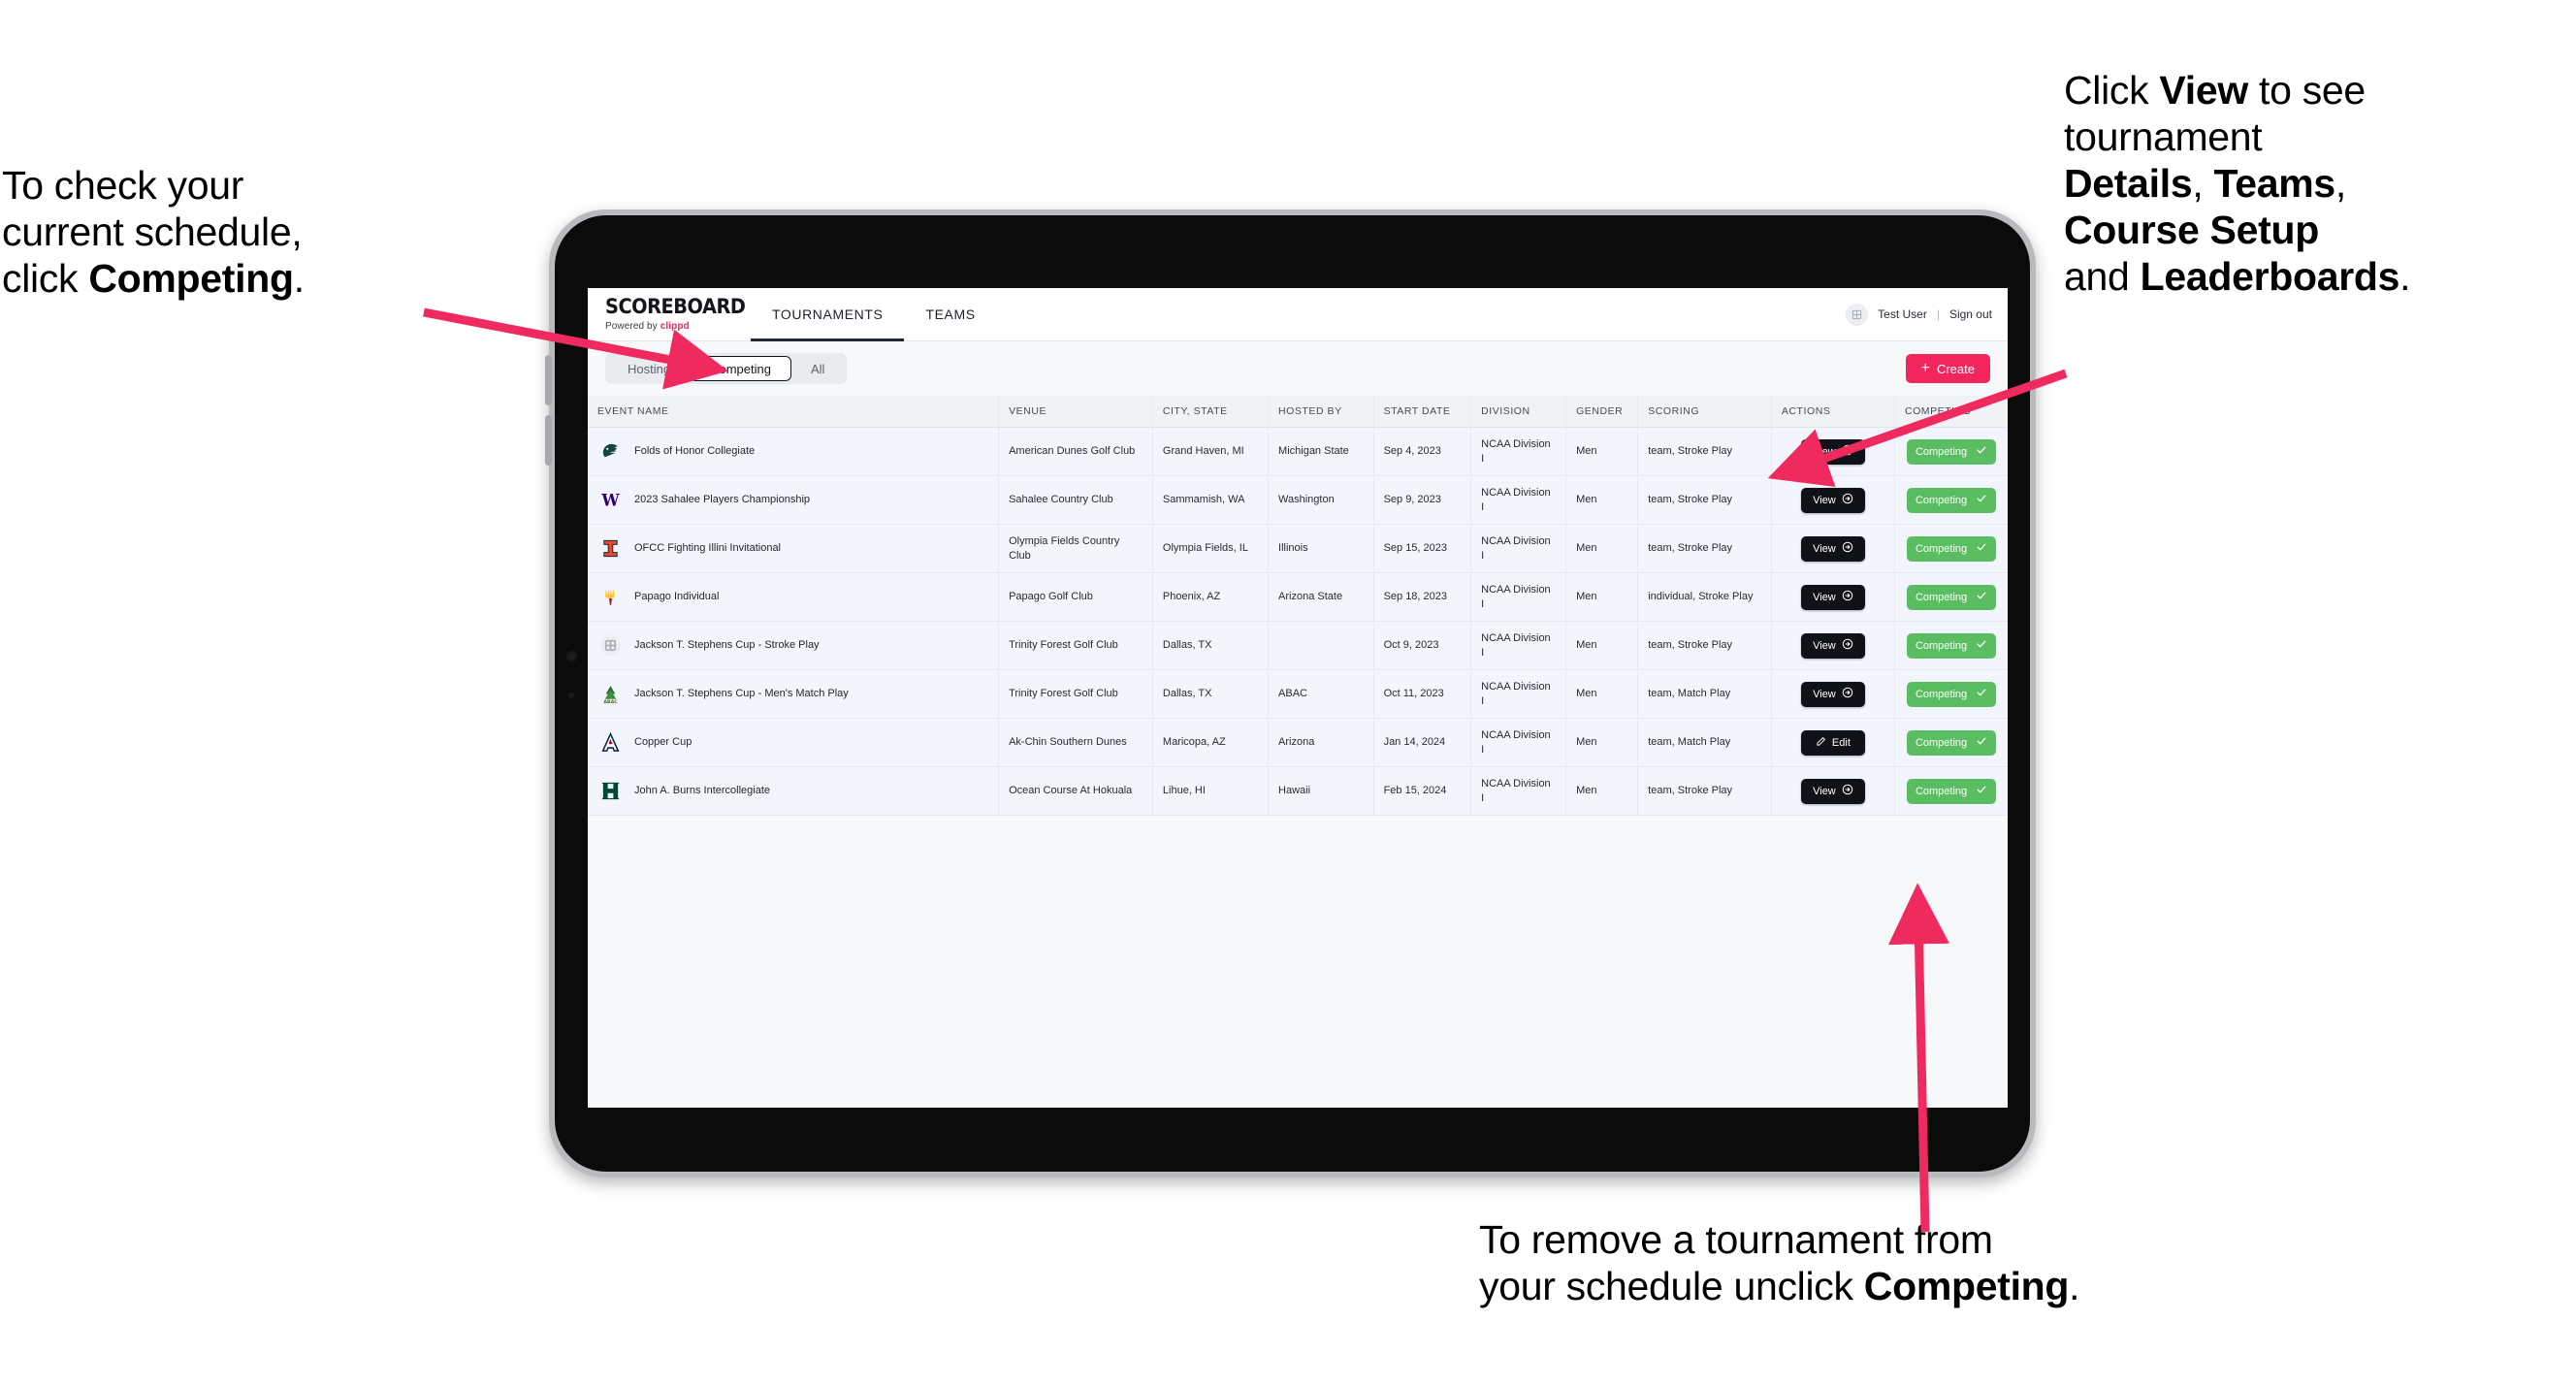  I want to click on cell-start-date: Oct 9, 2023, so click(1422, 645).